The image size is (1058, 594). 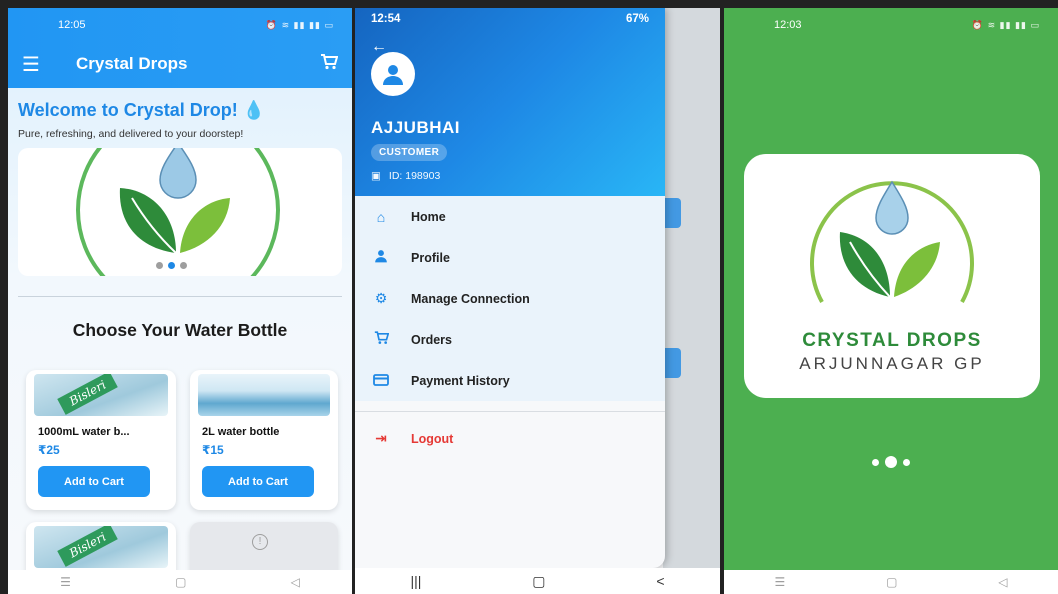 What do you see at coordinates (415, 581) in the screenshot?
I see `recents-button: |||` at bounding box center [415, 581].